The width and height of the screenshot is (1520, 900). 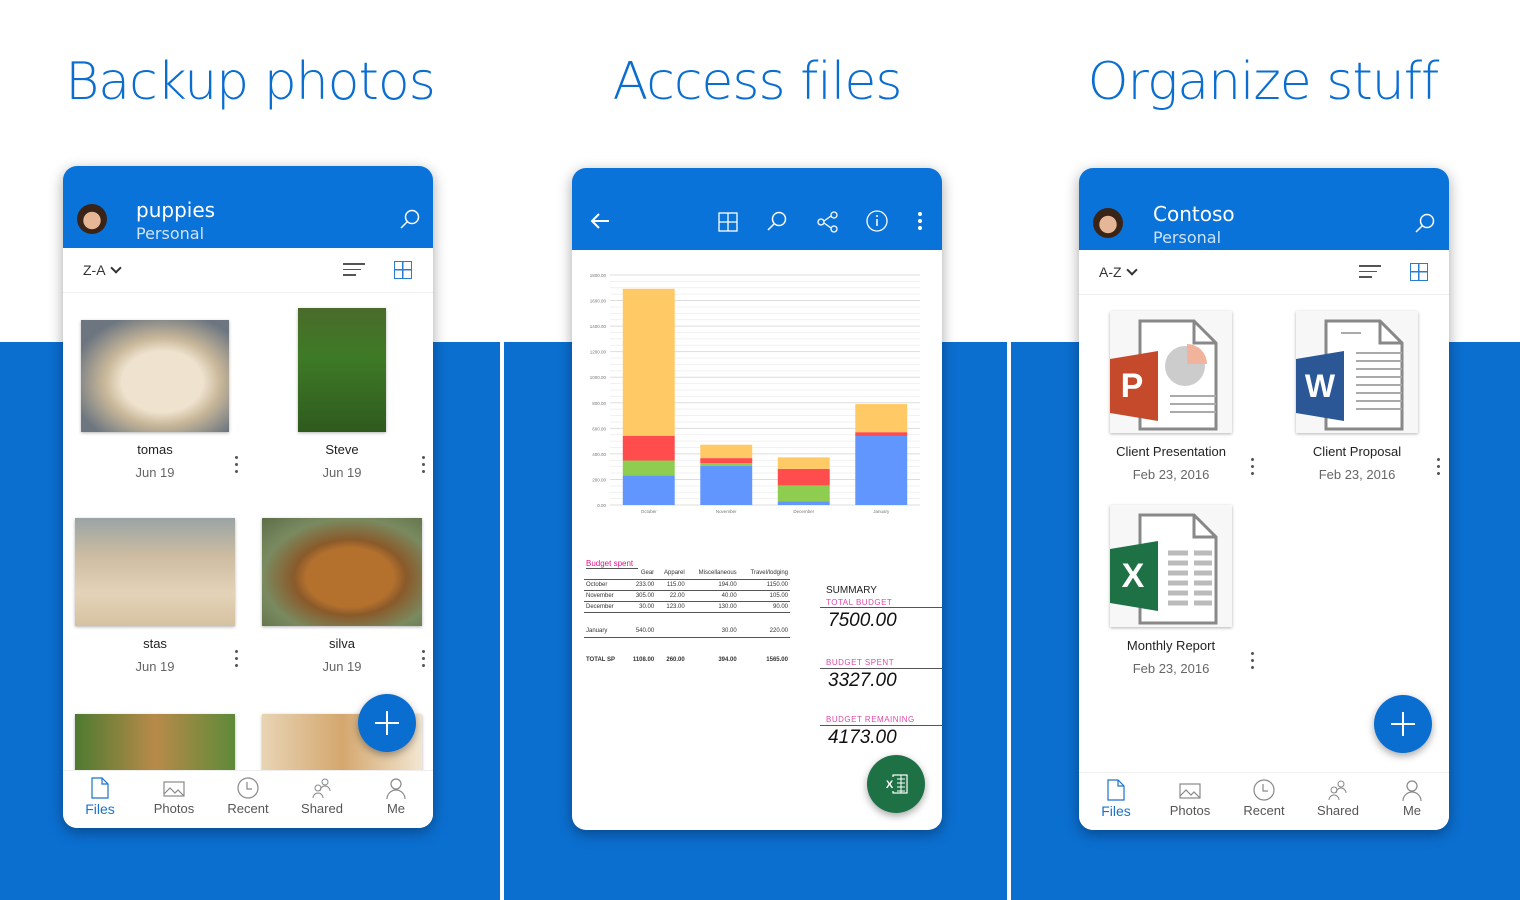 What do you see at coordinates (1357, 372) in the screenshot?
I see `file-thumbnail: W` at bounding box center [1357, 372].